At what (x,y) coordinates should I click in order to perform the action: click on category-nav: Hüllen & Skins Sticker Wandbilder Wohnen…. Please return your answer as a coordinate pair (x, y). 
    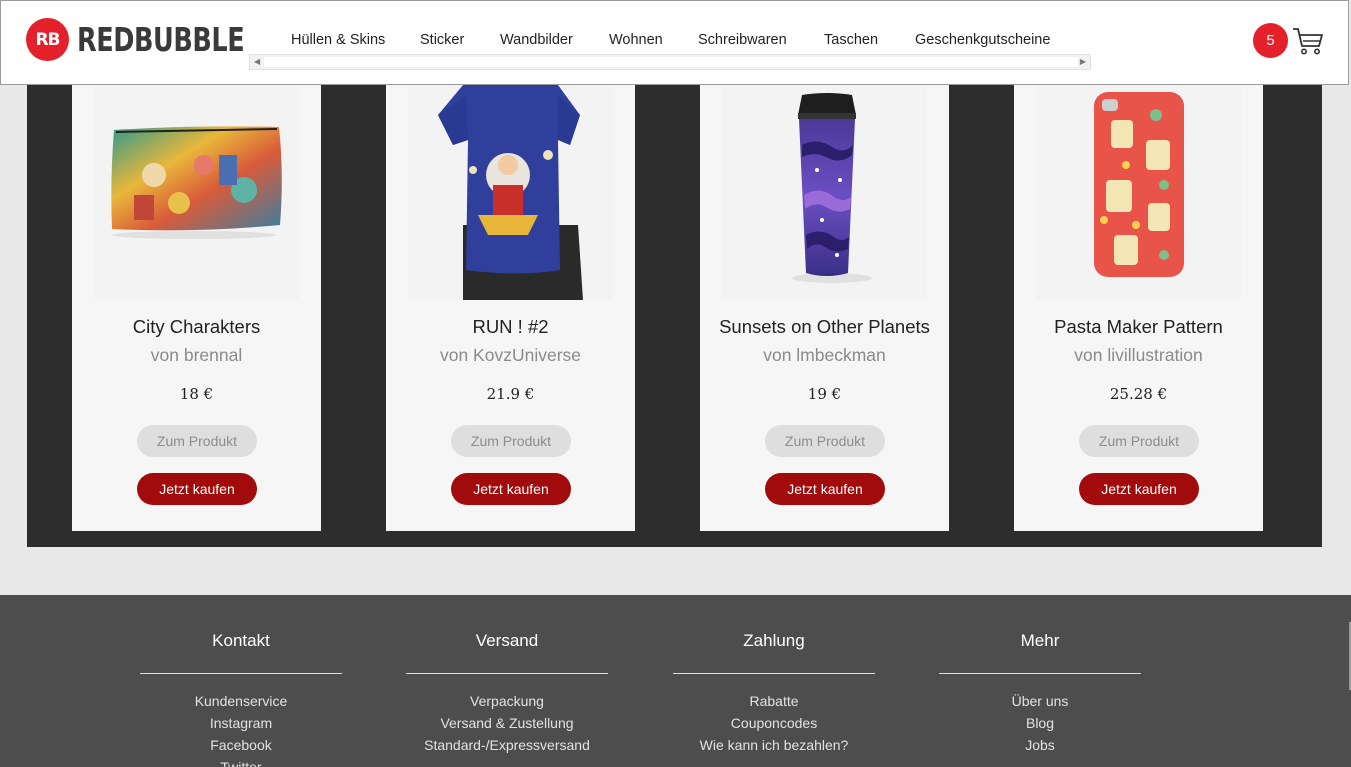
    Looking at the image, I should click on (670, 41).